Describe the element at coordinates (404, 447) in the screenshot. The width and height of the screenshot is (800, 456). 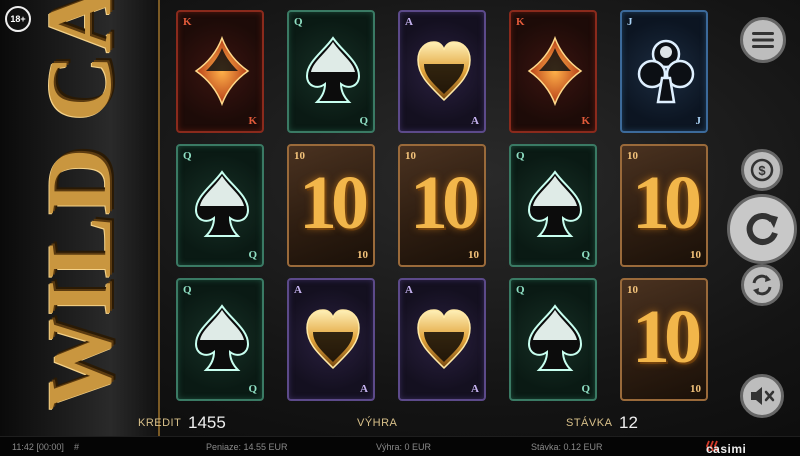
I see `win-status: Výhra: 0 EUR` at that location.